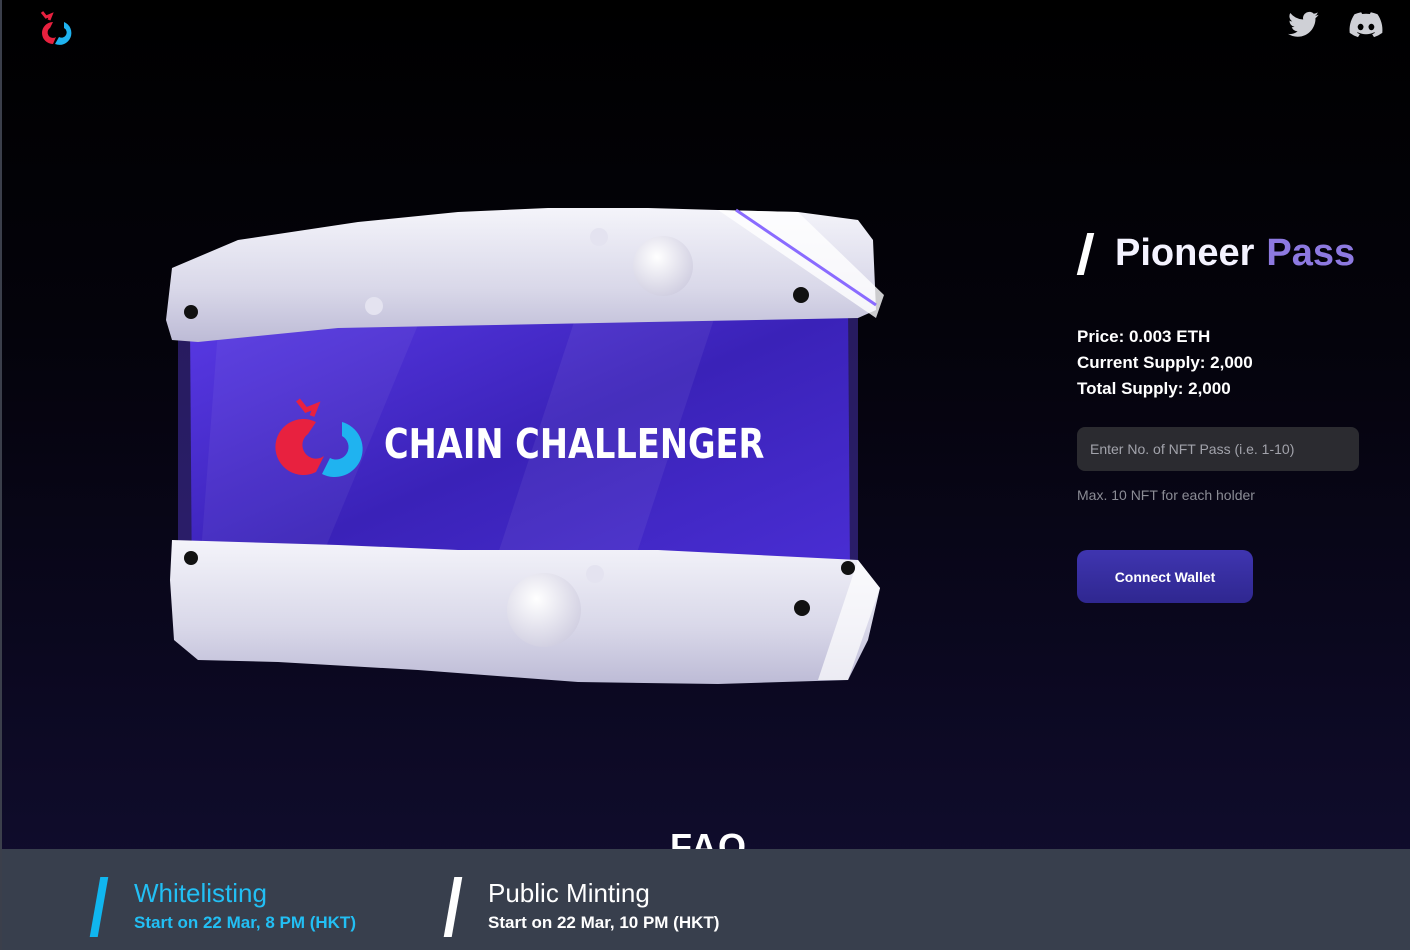 This screenshot has width=1410, height=950. I want to click on max-nft-hint: Max. 10 NFT for each holder, so click(1166, 495).